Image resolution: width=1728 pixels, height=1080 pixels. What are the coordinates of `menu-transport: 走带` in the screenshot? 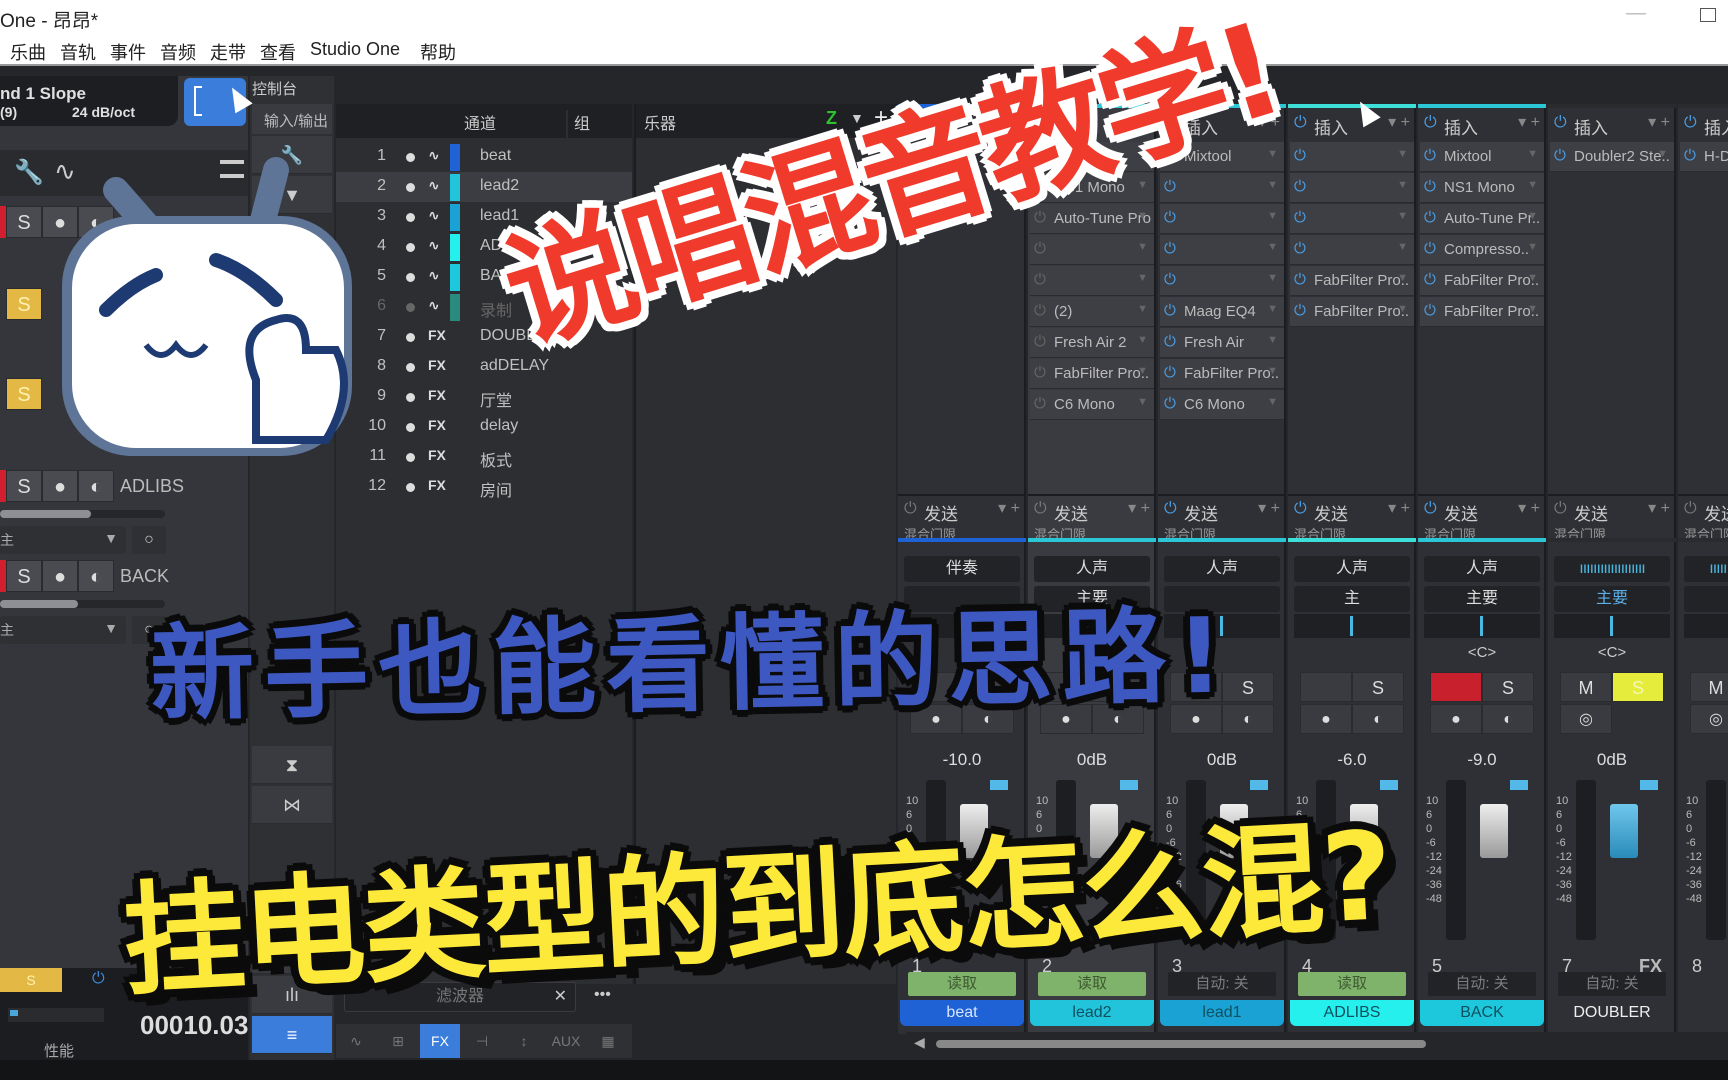 It's located at (228, 52).